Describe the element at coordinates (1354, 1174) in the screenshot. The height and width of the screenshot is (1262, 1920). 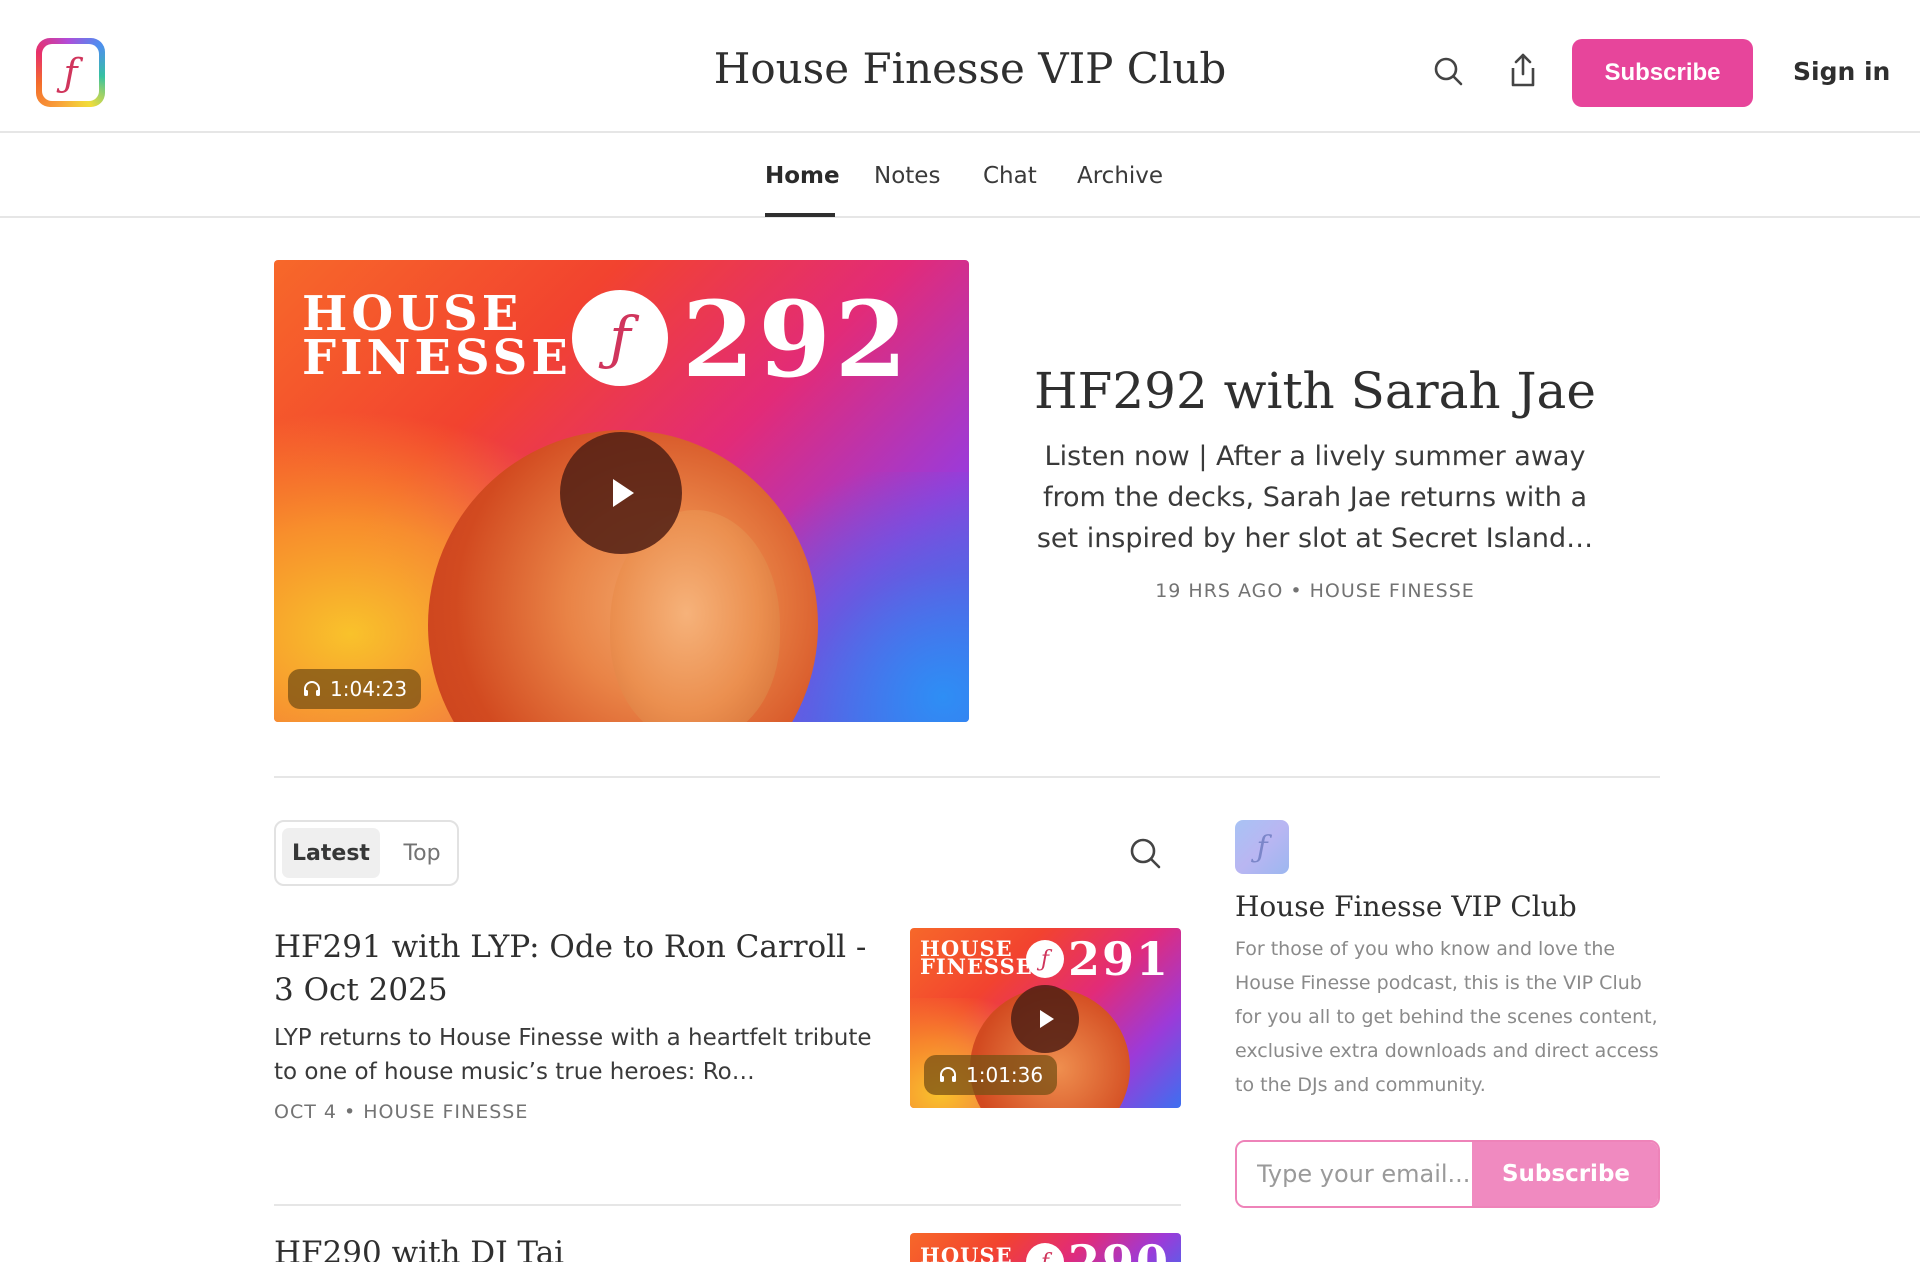
I see `email-field` at that location.